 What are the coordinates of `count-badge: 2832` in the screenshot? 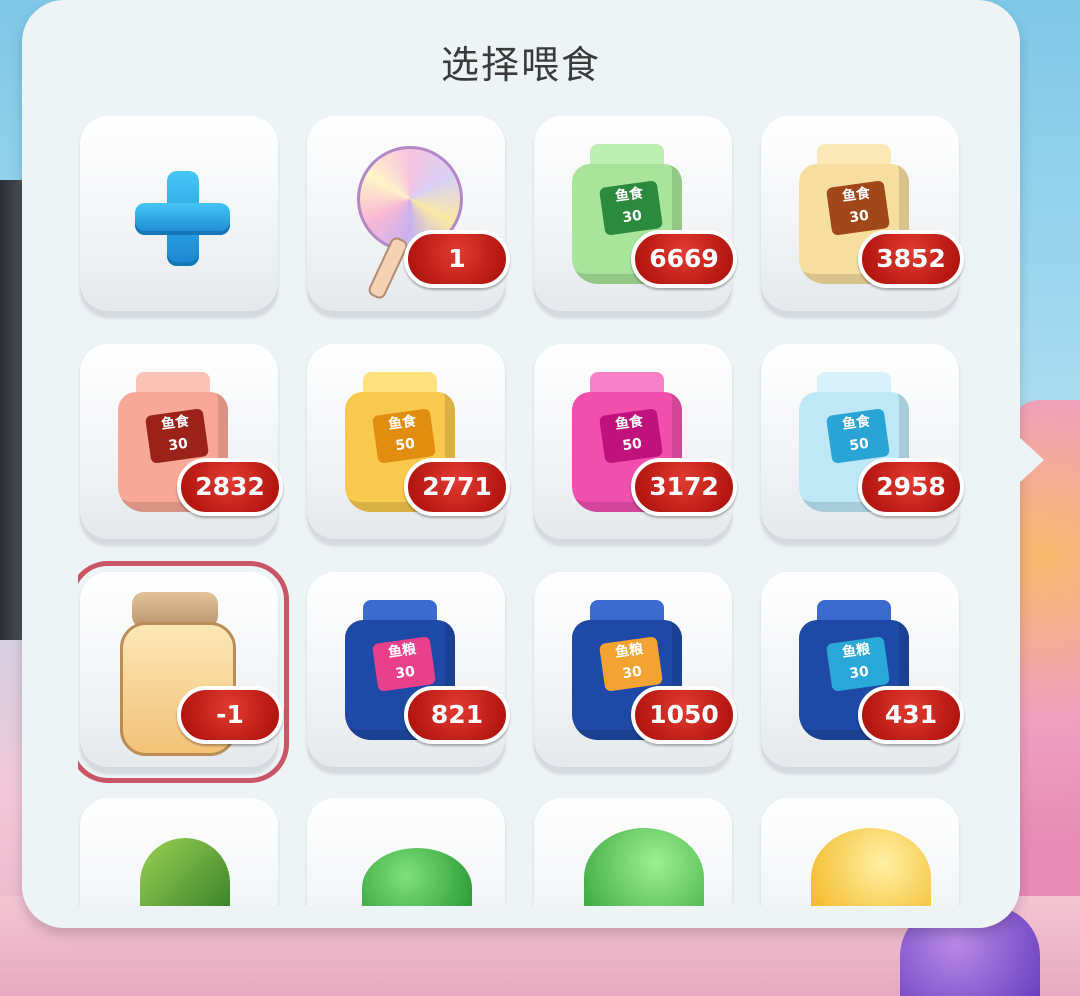 It's located at (230, 487).